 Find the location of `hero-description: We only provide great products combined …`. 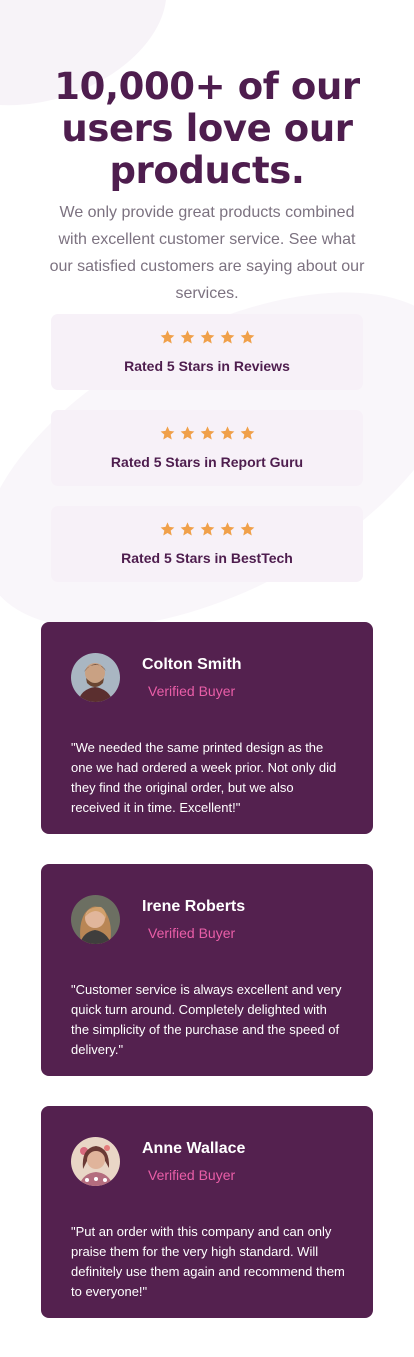

hero-description: We only provide great products combined … is located at coordinates (207, 253).